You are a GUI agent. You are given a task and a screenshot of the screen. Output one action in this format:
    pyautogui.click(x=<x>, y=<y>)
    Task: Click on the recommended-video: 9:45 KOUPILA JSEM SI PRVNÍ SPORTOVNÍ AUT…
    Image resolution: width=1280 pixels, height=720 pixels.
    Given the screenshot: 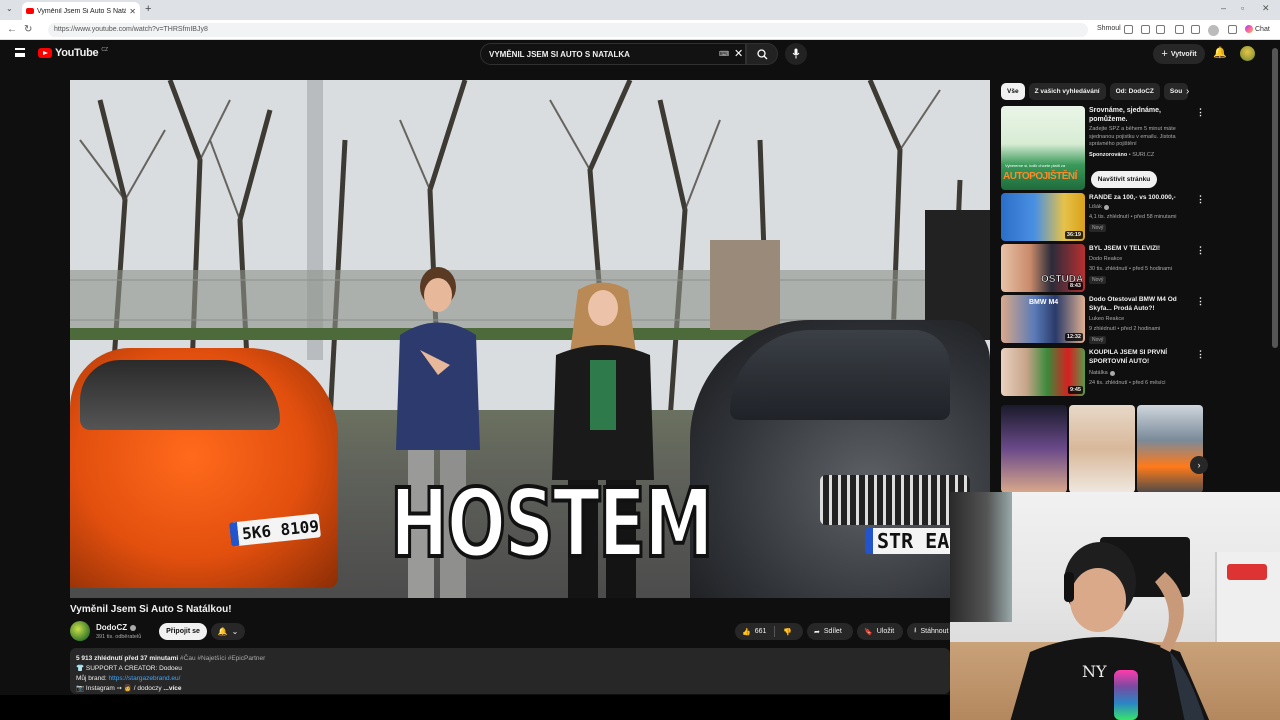 What is the action you would take?
    pyautogui.click(x=1101, y=372)
    